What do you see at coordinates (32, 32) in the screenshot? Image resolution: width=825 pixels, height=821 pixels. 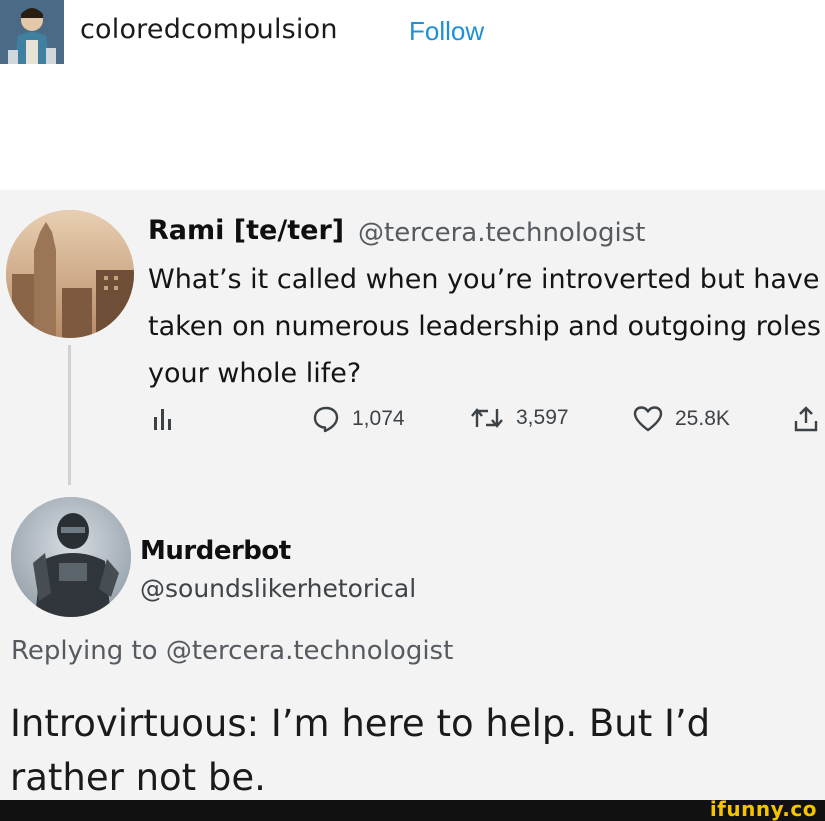 I see `user-avatar` at bounding box center [32, 32].